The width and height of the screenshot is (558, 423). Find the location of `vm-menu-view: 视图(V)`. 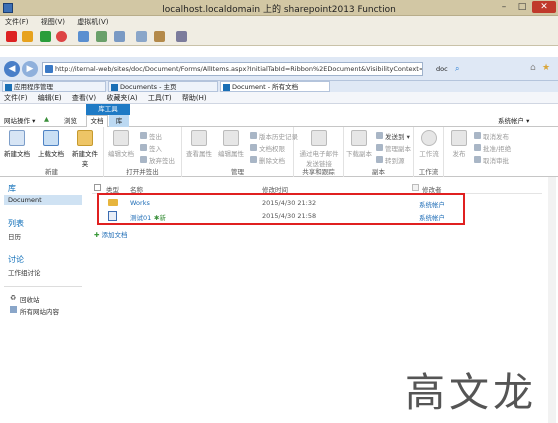

vm-menu-view: 视图(V) is located at coordinates (53, 22).